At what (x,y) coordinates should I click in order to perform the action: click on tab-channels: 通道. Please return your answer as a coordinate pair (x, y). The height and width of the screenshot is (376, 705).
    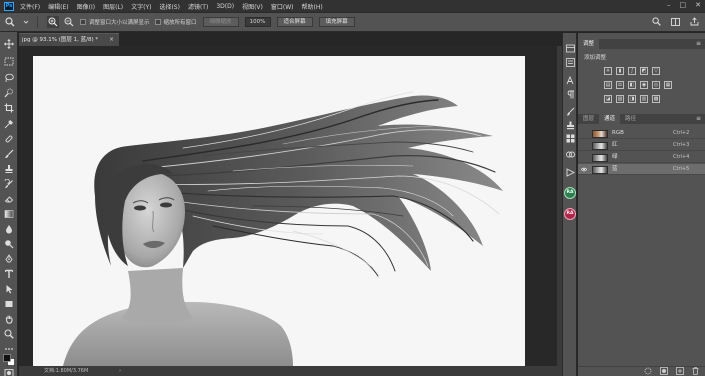
    Looking at the image, I should click on (610, 119).